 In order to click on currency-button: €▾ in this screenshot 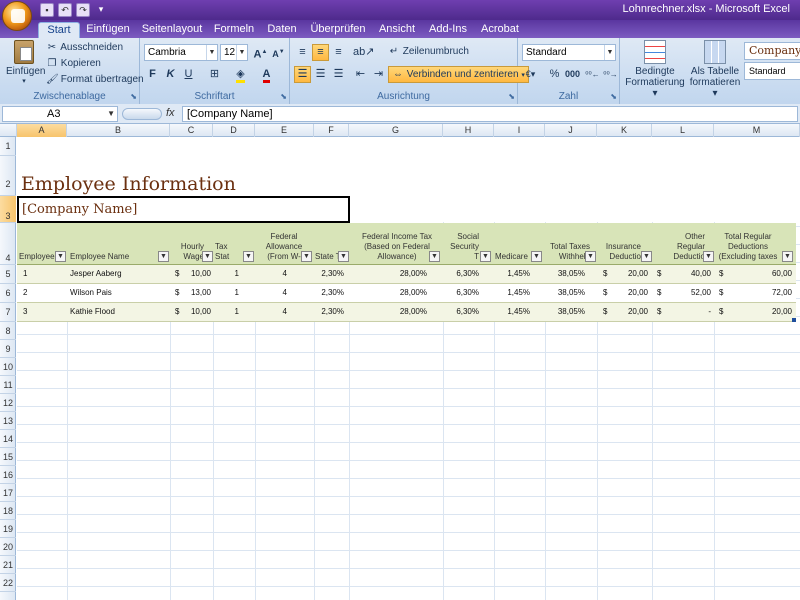, I will do `click(530, 74)`.